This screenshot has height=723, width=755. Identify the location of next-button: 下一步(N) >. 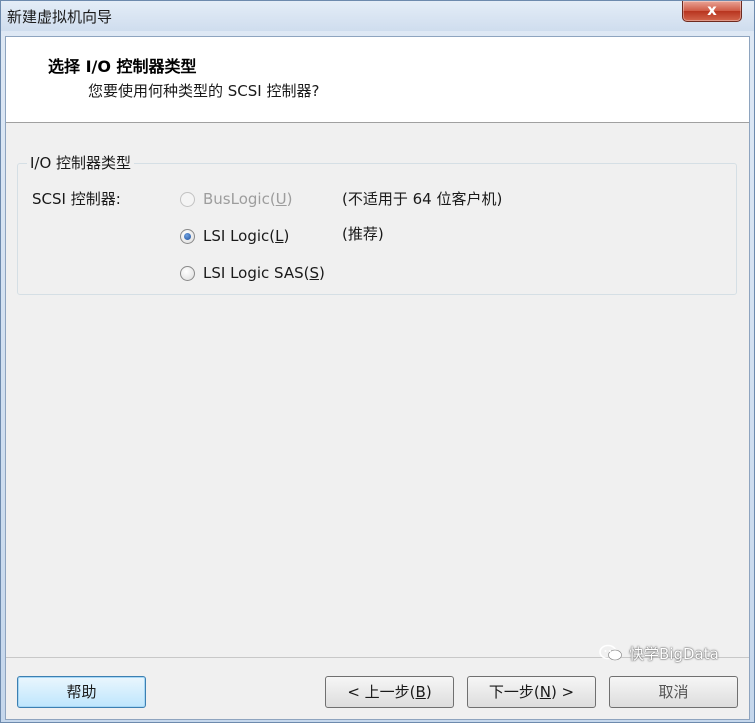
(531, 692).